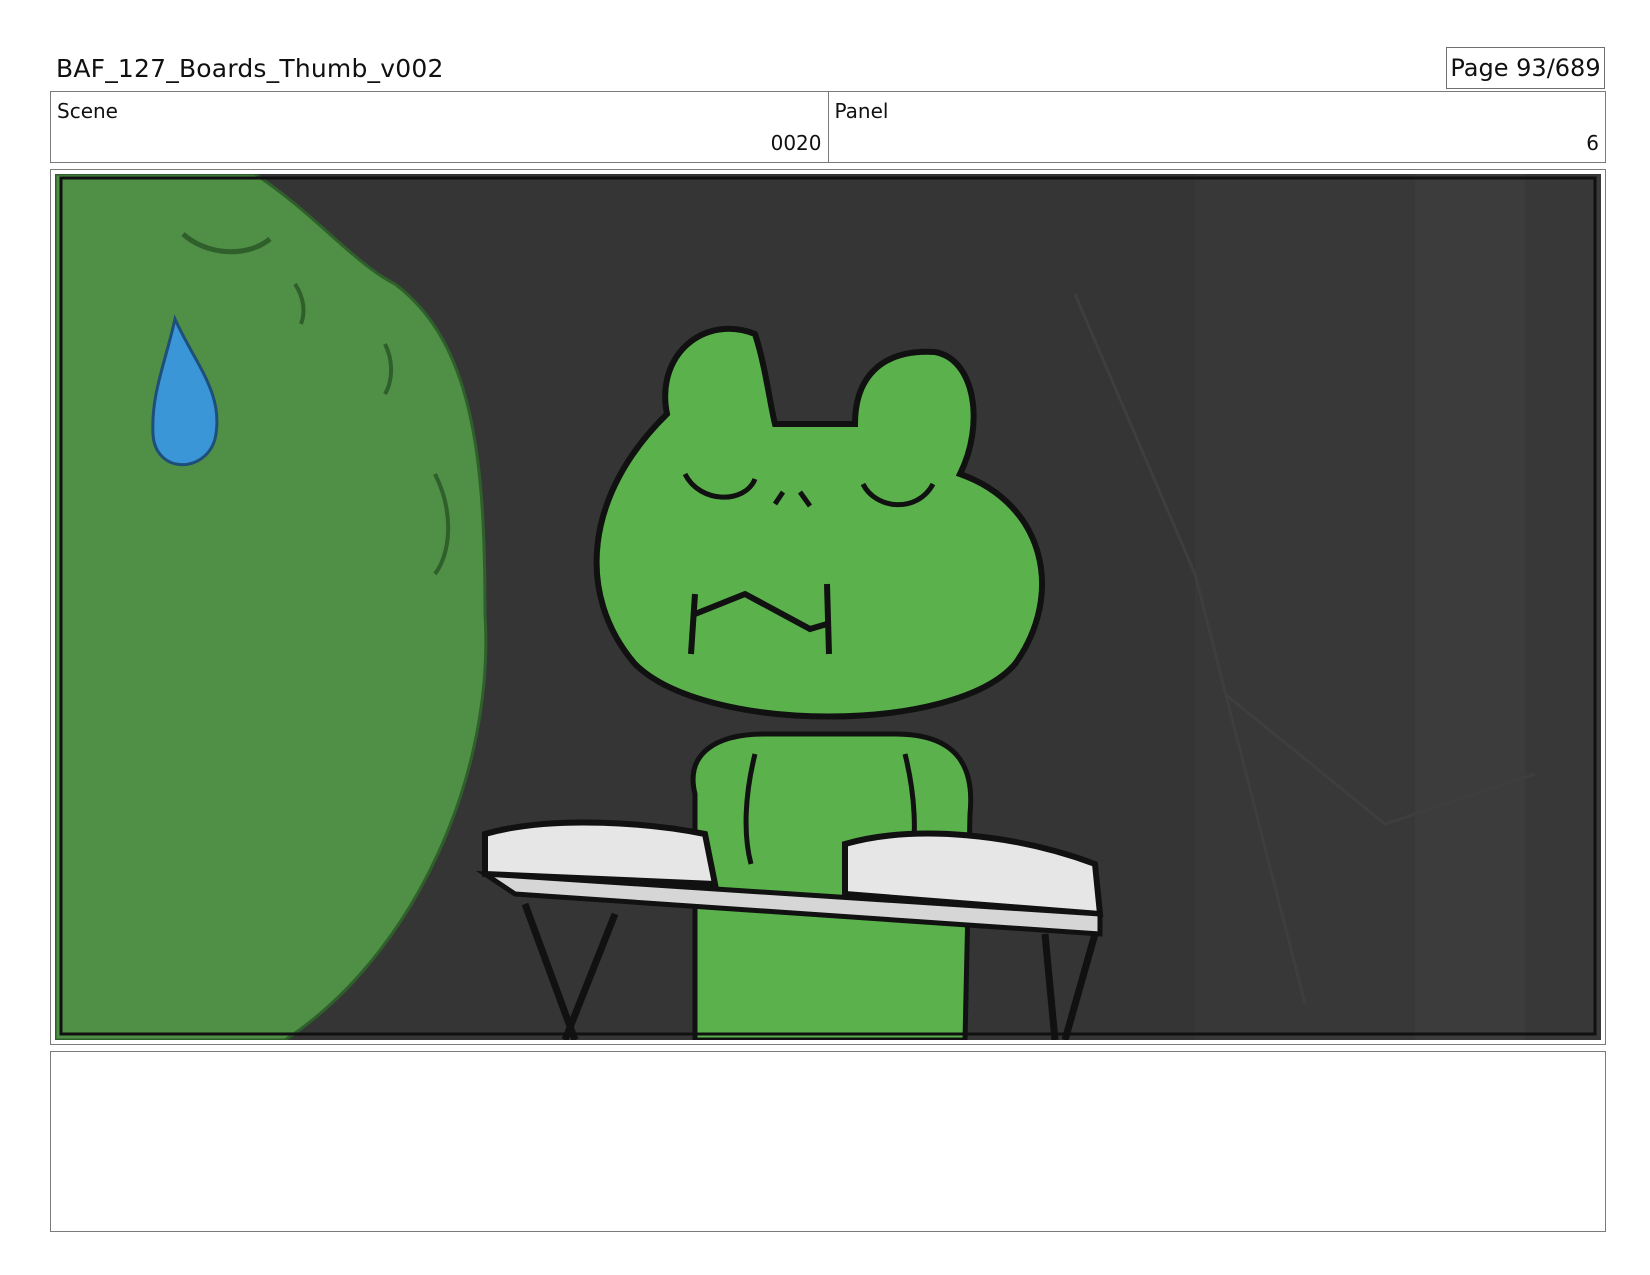  What do you see at coordinates (1216, 127) in the screenshot?
I see `panel-cell: Panel 6` at bounding box center [1216, 127].